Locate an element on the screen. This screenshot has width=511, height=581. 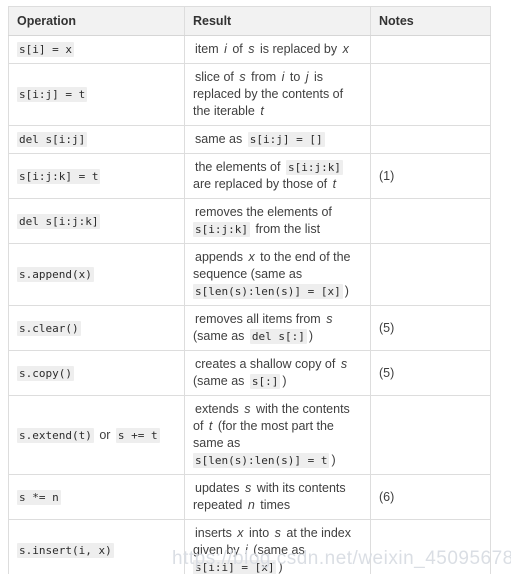
operation-cell: del s[i:j:k] is located at coordinates (96, 221).